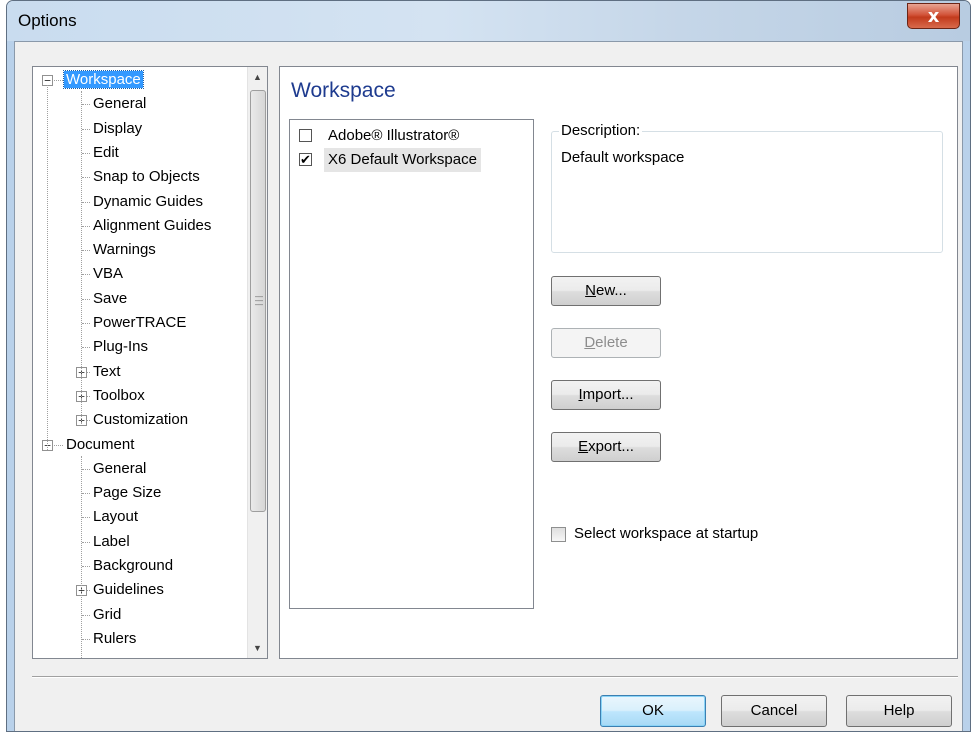 The height and width of the screenshot is (732, 971). What do you see at coordinates (653, 711) in the screenshot?
I see `ok-button: OK` at bounding box center [653, 711].